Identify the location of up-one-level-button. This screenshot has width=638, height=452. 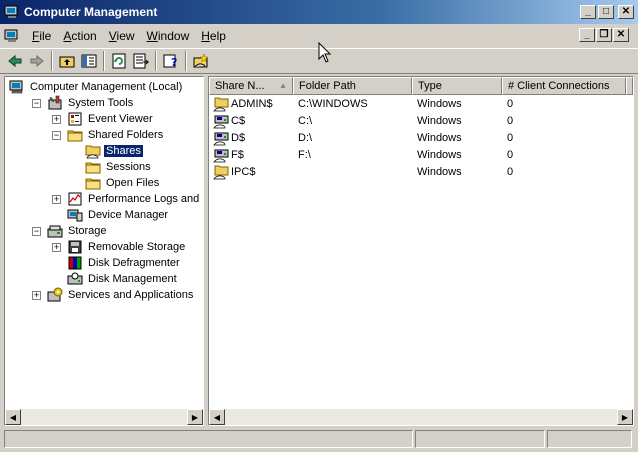
(67, 61).